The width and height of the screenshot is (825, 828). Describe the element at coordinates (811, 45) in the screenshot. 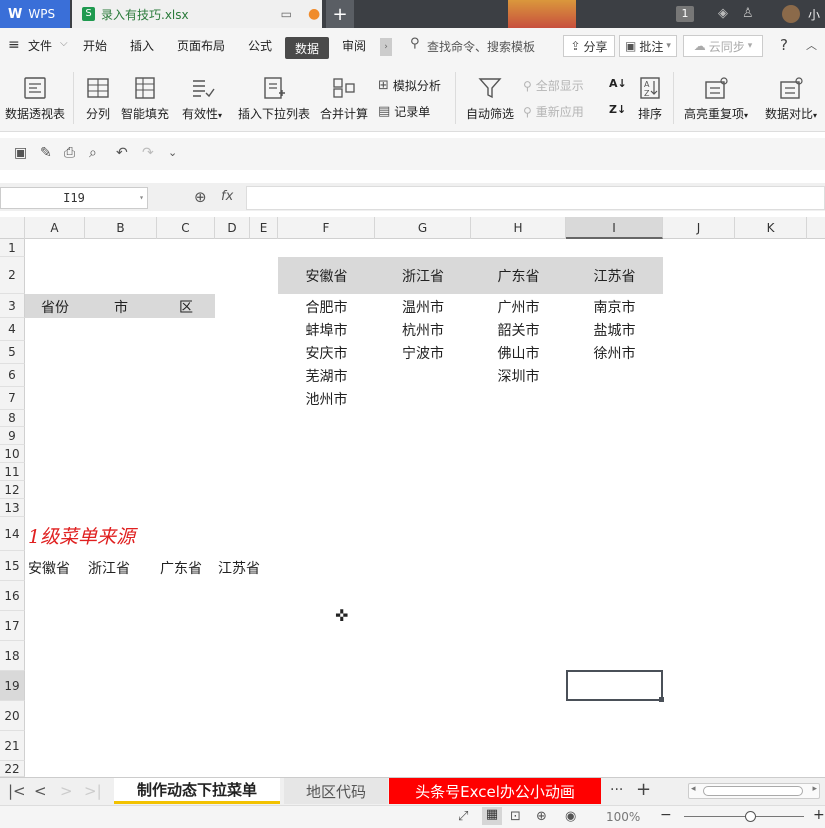

I see `collapse-ribbon-icon: ︿` at that location.